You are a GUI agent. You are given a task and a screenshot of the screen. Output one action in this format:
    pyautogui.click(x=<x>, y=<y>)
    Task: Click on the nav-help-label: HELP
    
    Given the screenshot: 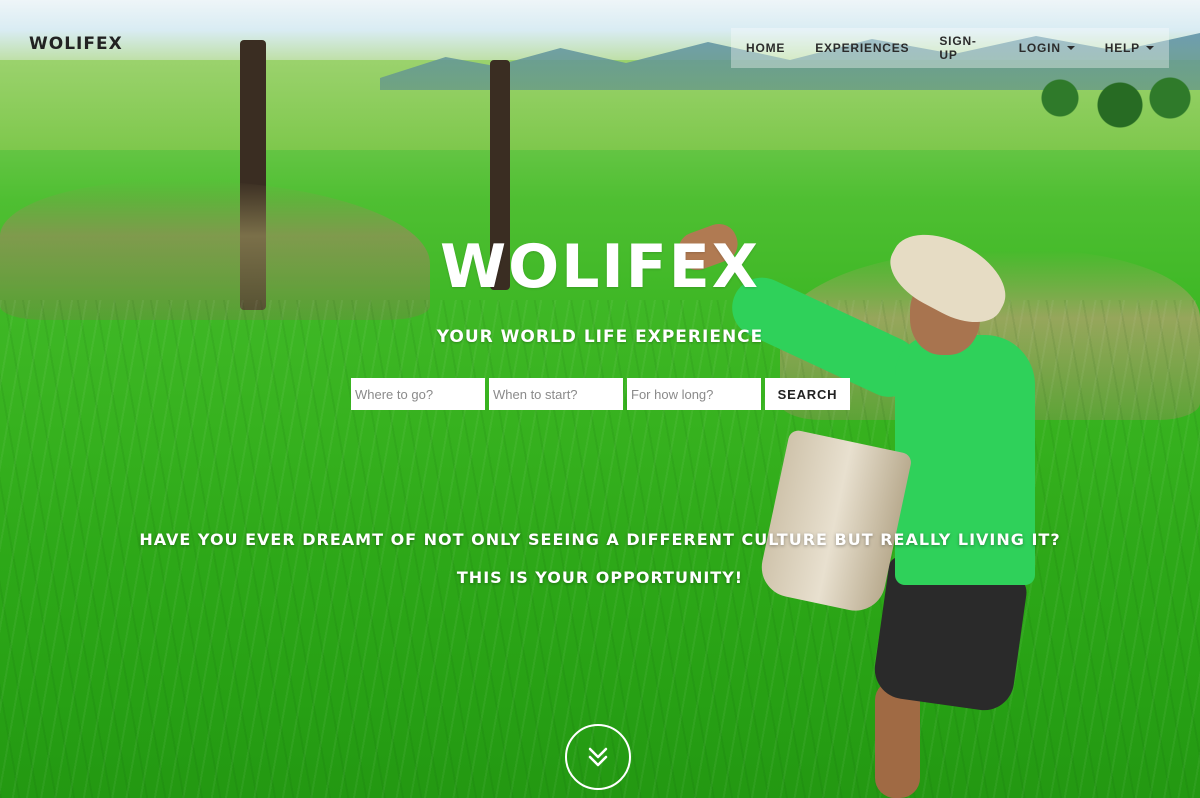 What is the action you would take?
    pyautogui.click(x=1122, y=48)
    